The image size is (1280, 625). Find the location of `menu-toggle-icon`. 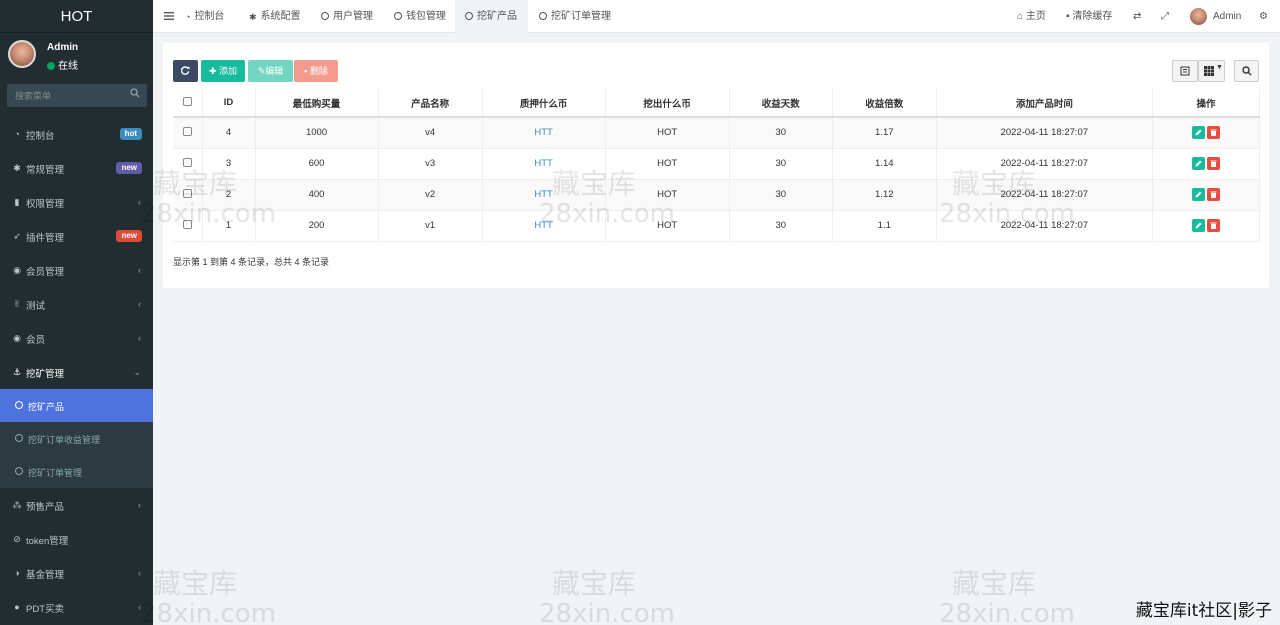

menu-toggle-icon is located at coordinates (169, 16).